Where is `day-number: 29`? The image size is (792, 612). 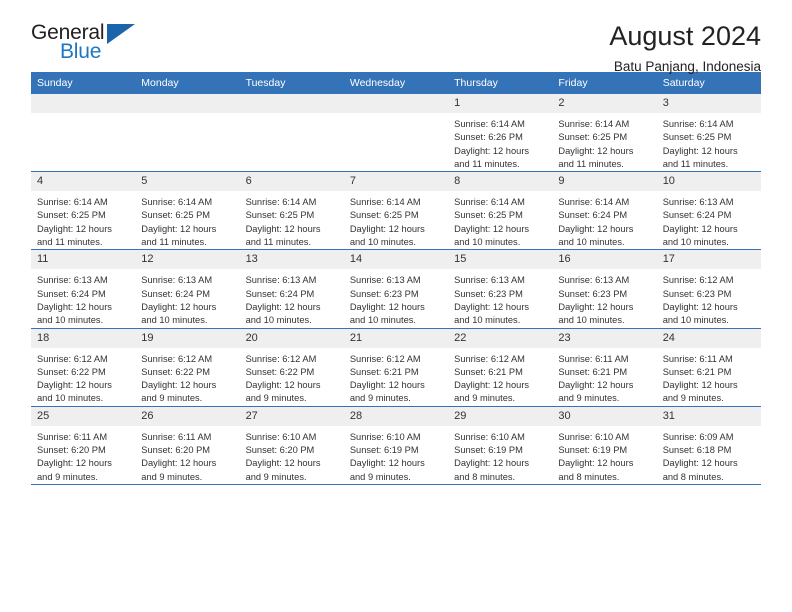 day-number: 29 is located at coordinates (500, 416).